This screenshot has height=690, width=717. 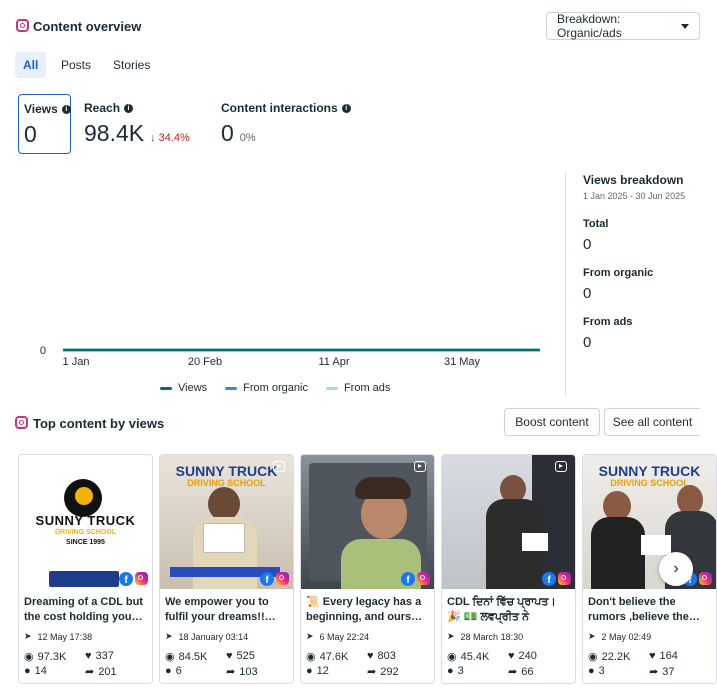 I want to click on likes-stat: ♥ 240, so click(x=522, y=656).